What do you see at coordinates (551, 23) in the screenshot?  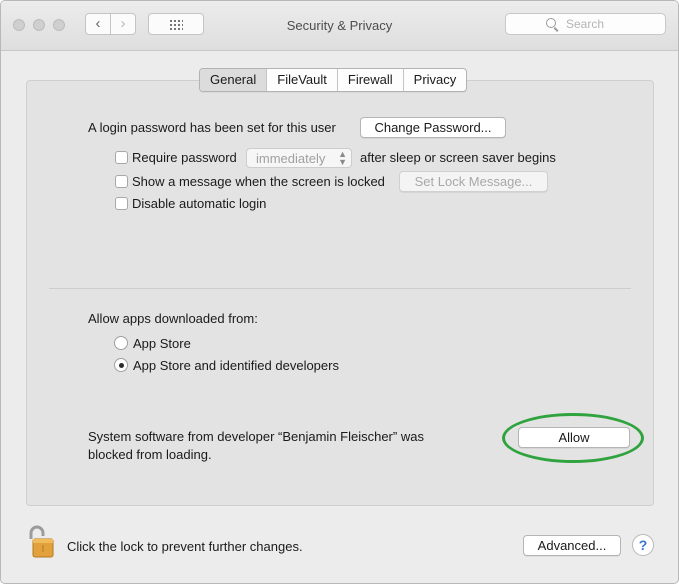 I see `search-icon` at bounding box center [551, 23].